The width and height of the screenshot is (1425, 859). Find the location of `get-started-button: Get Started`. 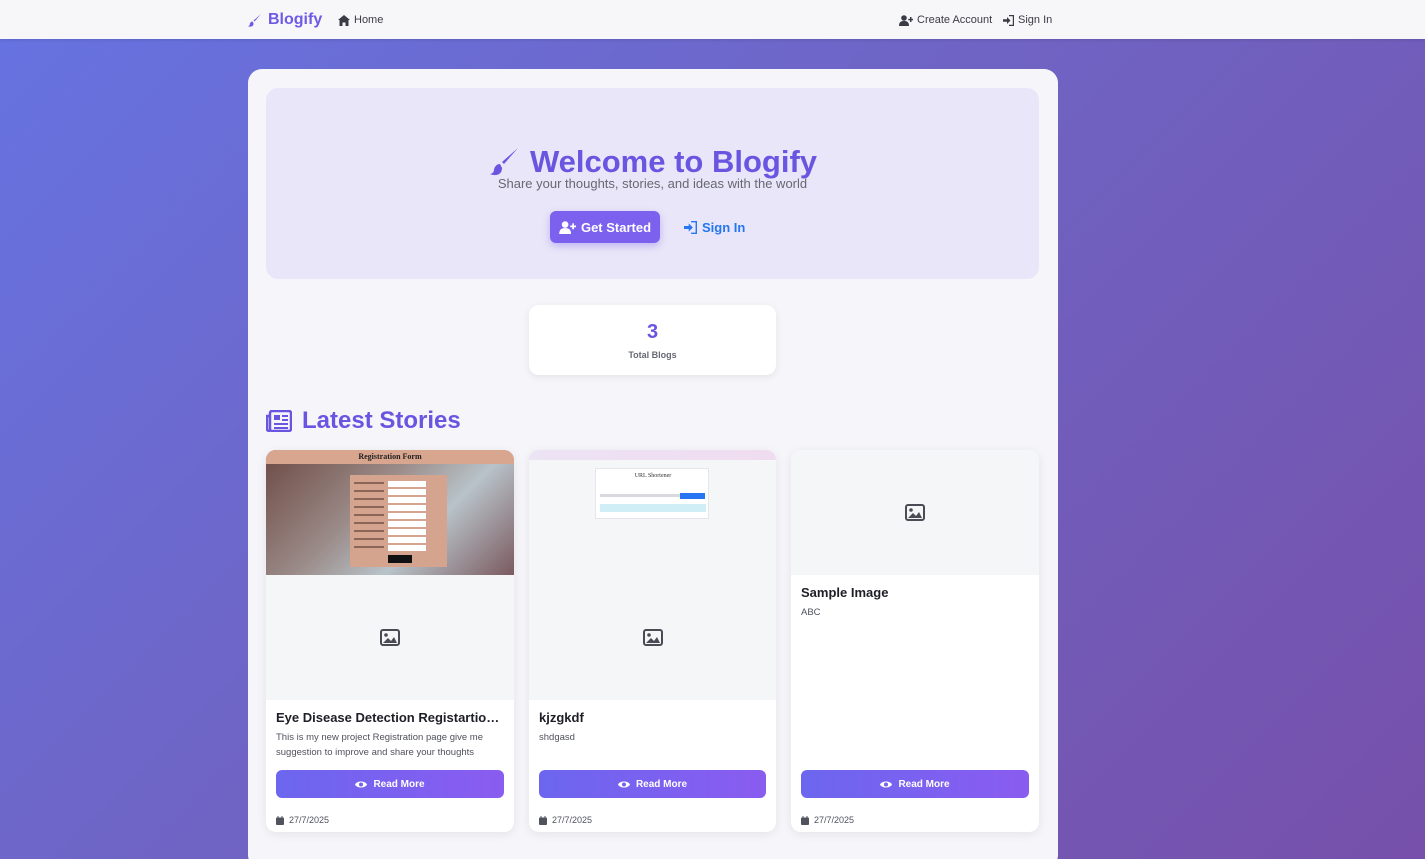

get-started-button: Get Started is located at coordinates (605, 227).